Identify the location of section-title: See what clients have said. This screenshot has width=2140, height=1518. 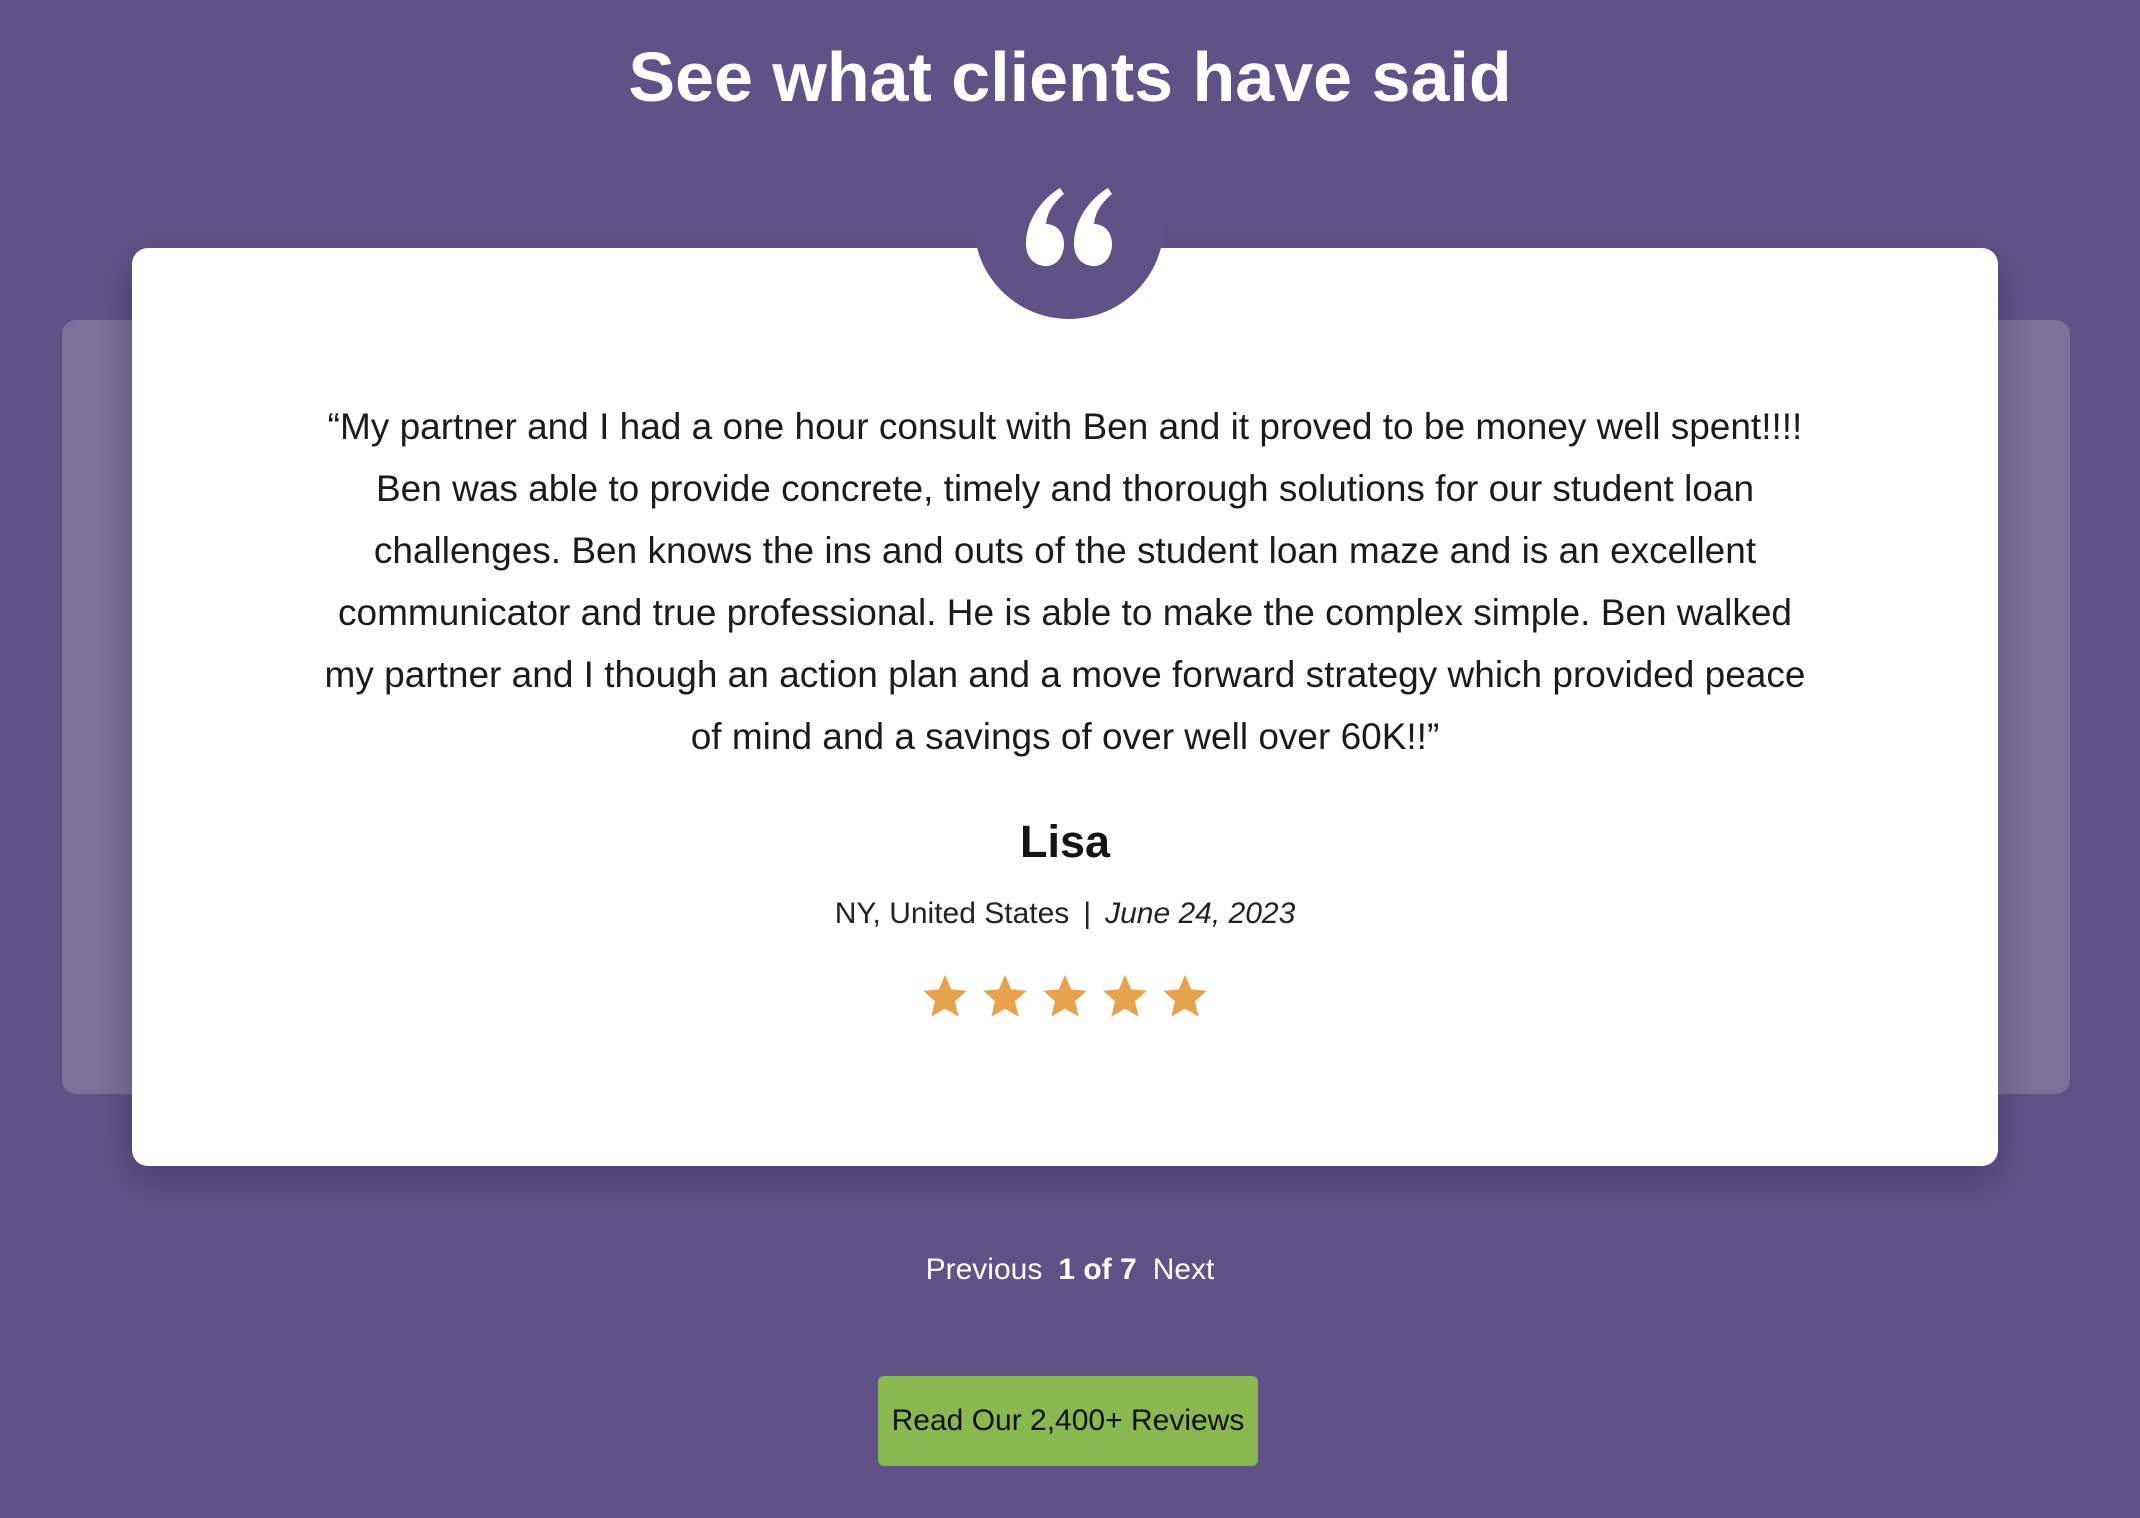
(1070, 77).